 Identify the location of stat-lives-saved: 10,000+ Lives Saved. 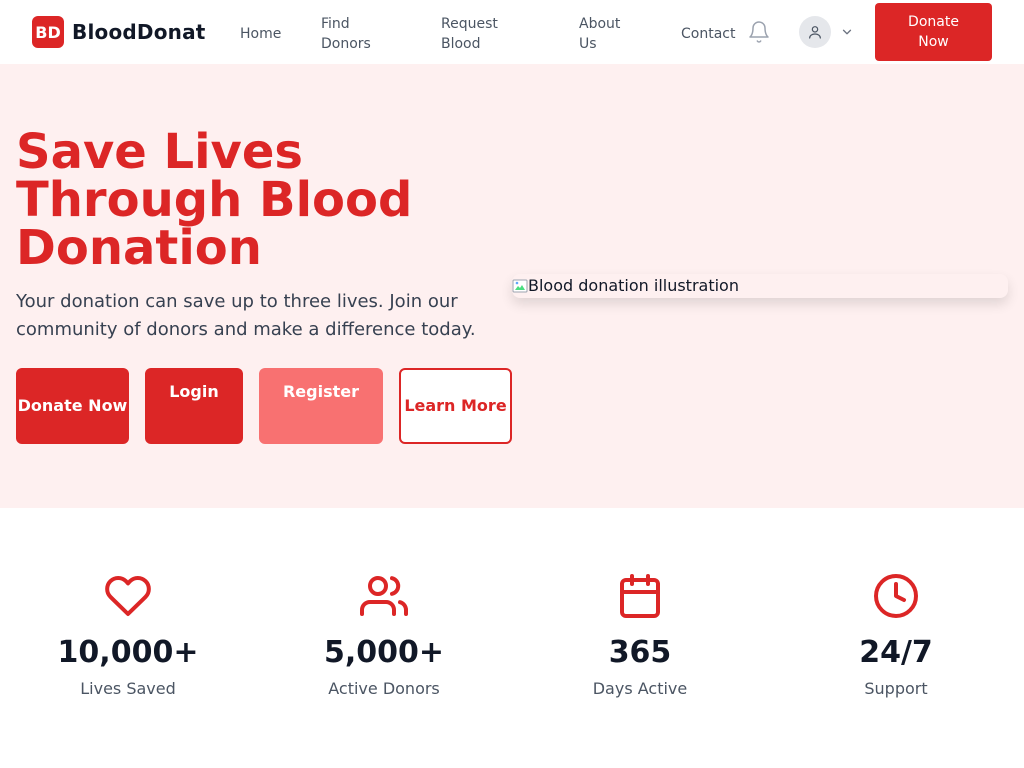
(128, 636).